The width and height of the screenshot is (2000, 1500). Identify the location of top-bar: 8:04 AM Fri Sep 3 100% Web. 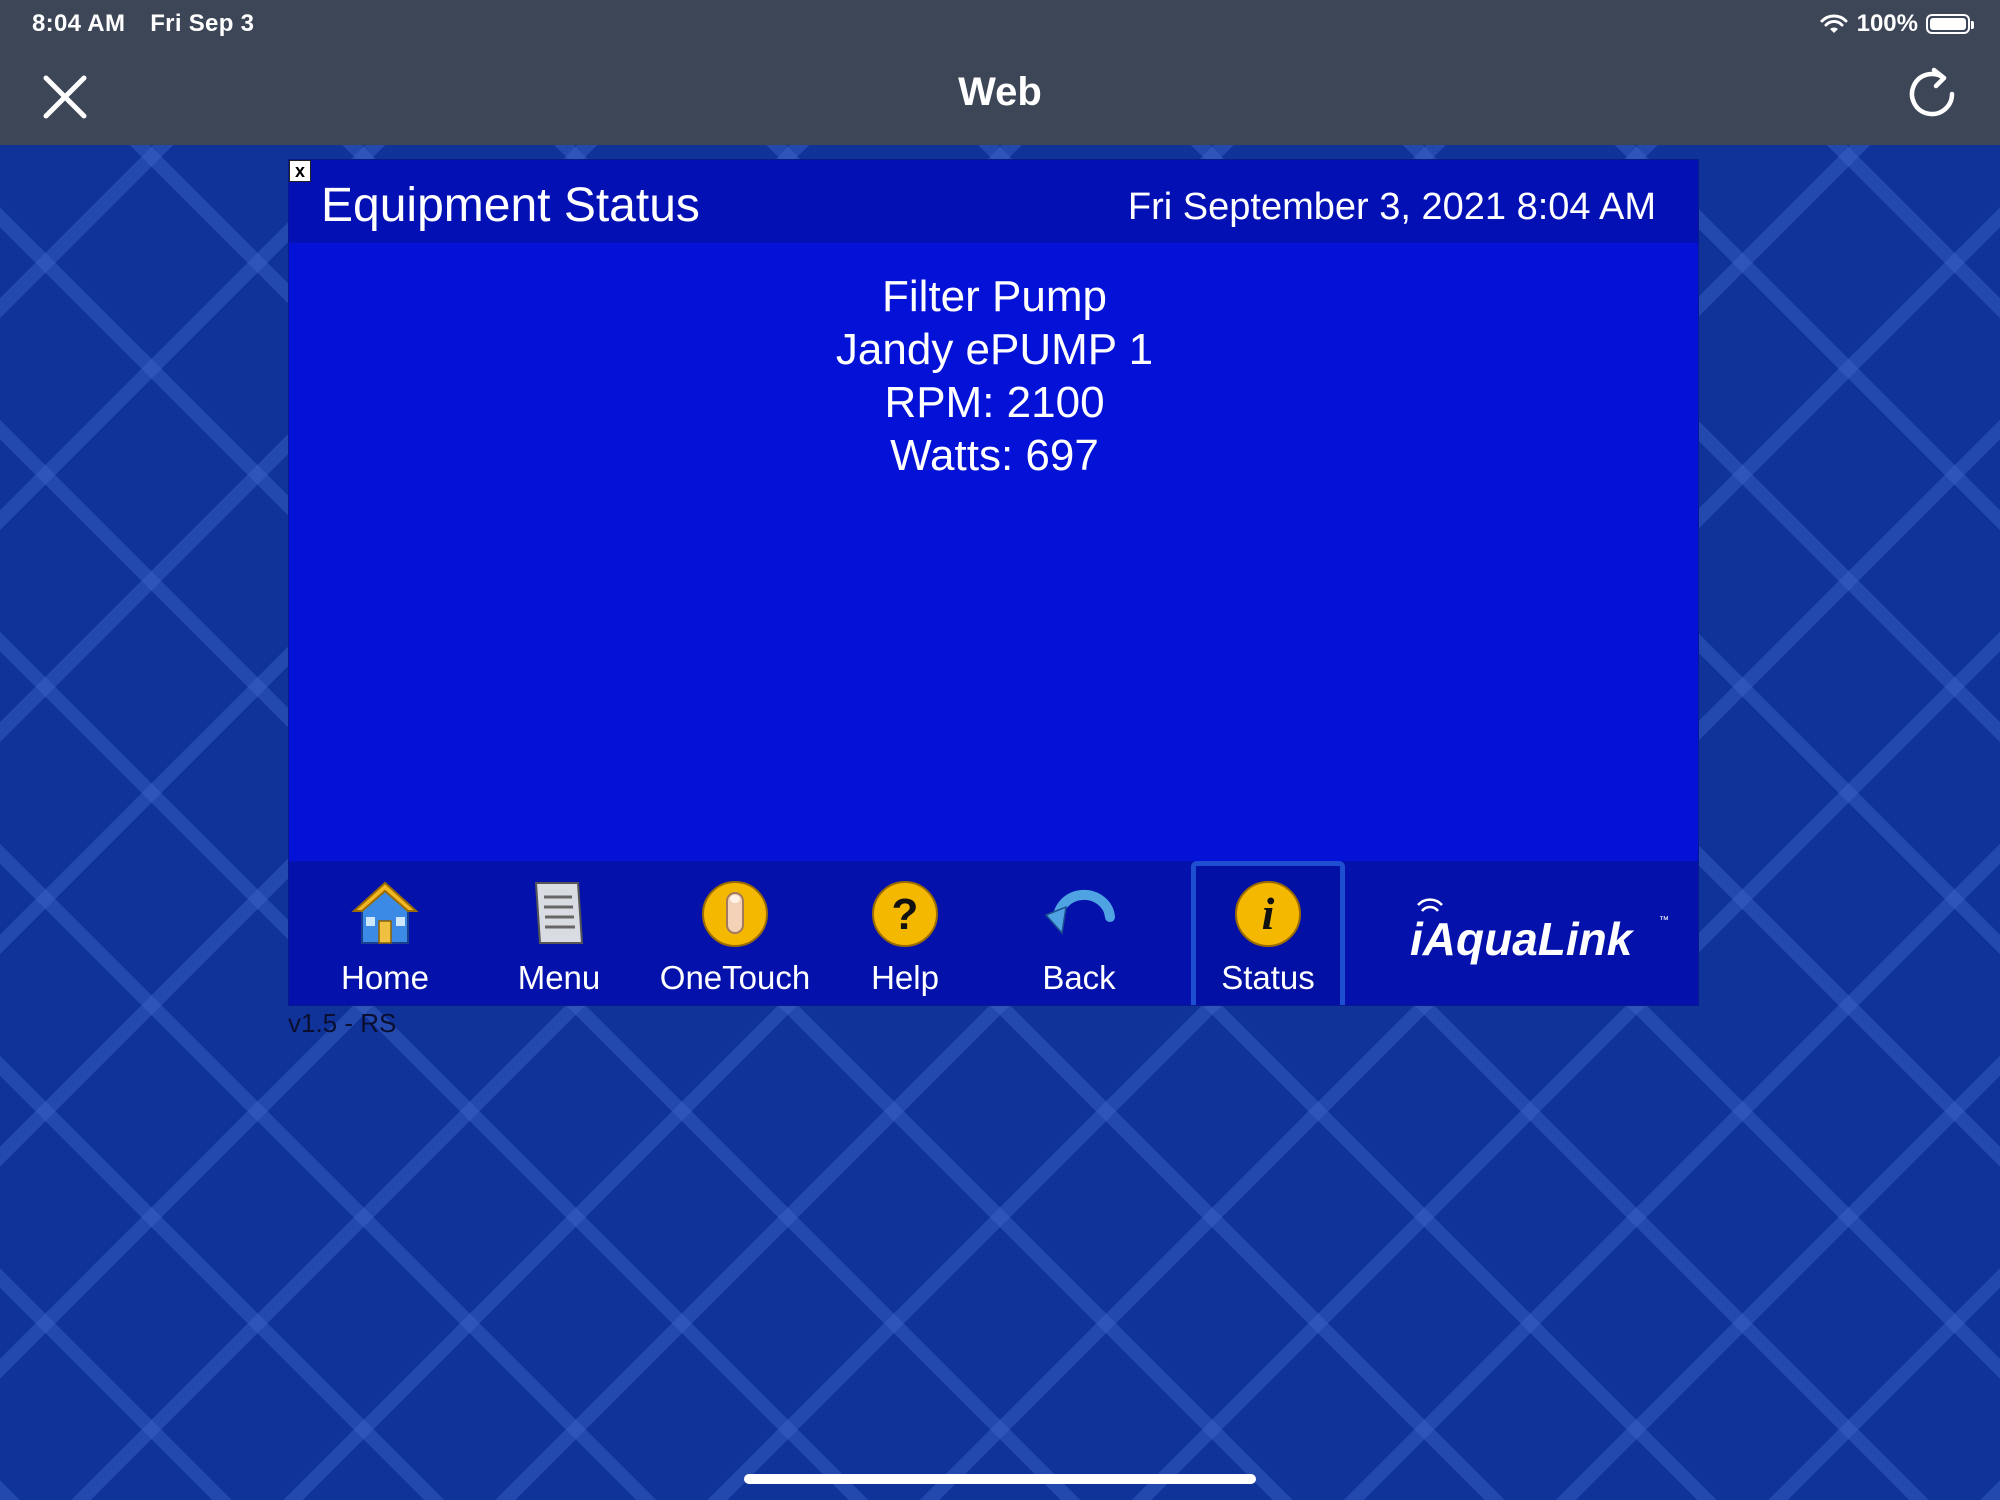
(1000, 72).